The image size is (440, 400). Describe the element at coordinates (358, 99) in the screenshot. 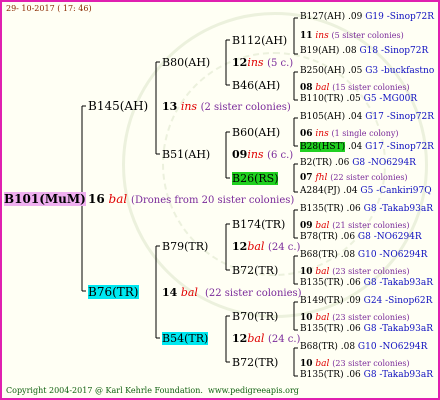

I see `gen4-queen-row: B110(TR) .05 G5 -MG00R` at that location.